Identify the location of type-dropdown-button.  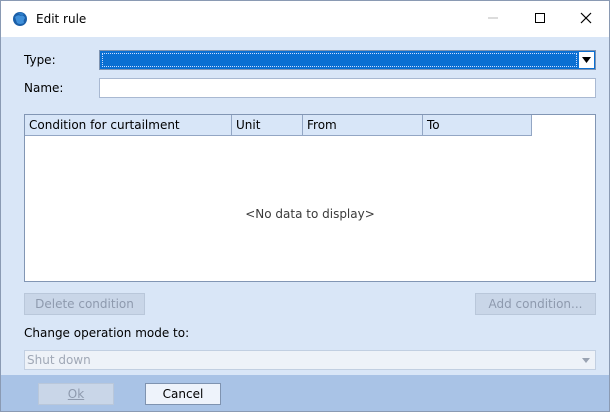
(586, 60).